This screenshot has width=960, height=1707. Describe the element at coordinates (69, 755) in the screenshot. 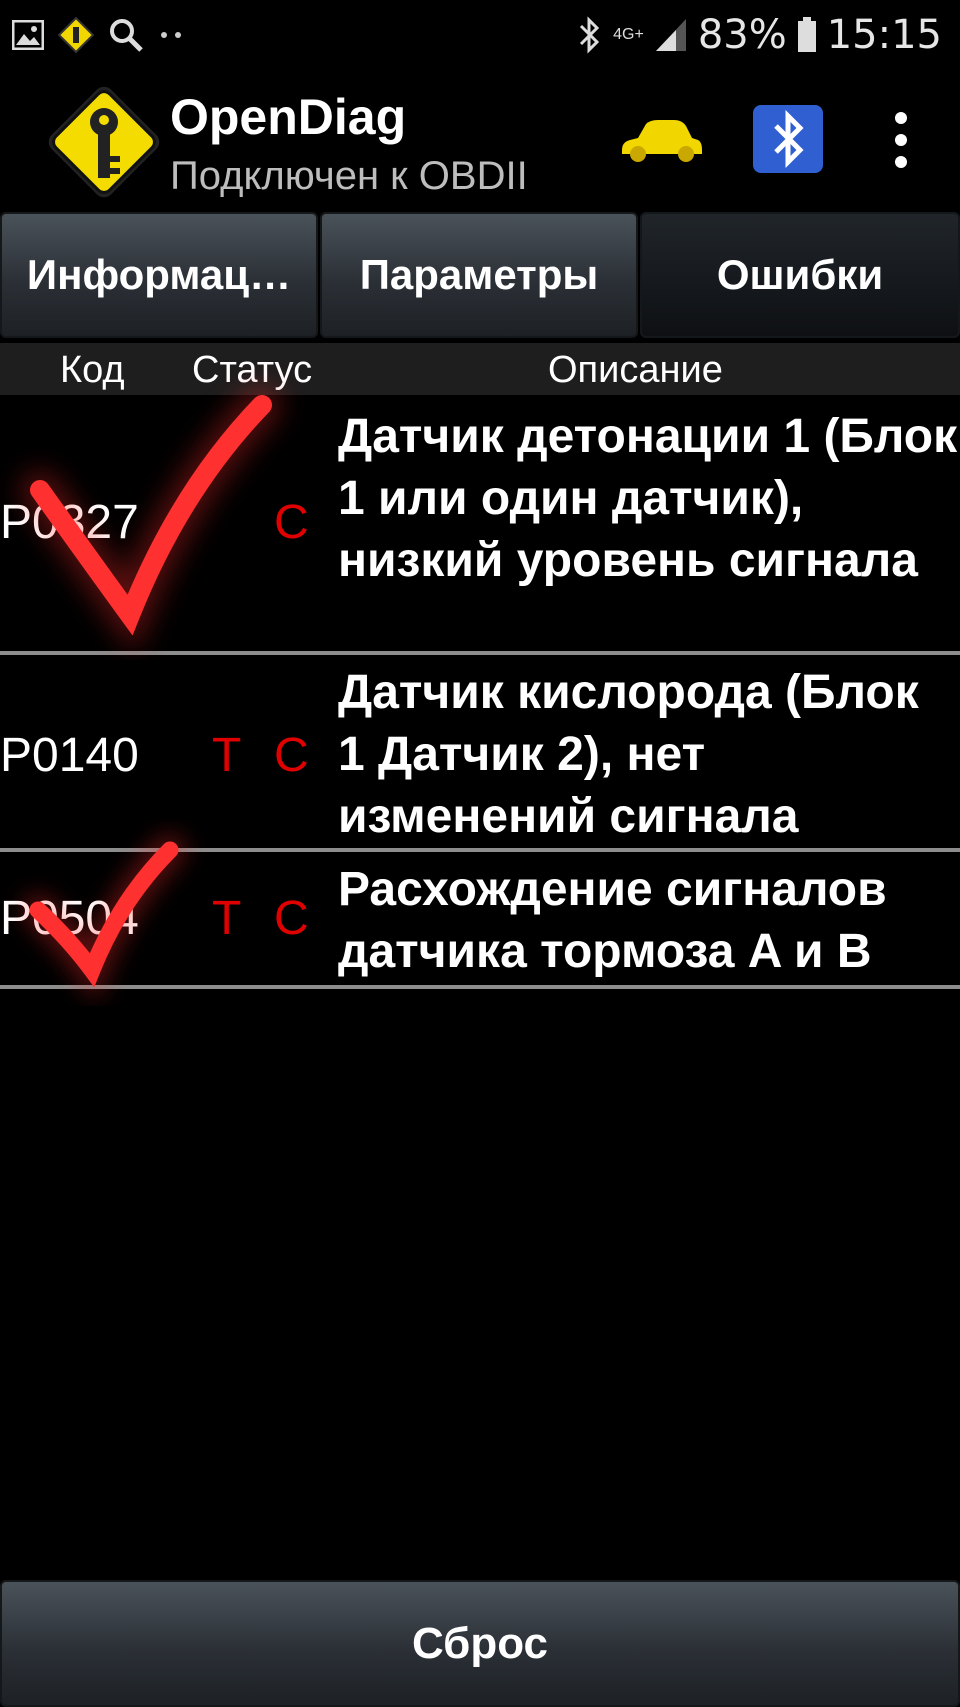

I see `dtc-code: P0140` at that location.